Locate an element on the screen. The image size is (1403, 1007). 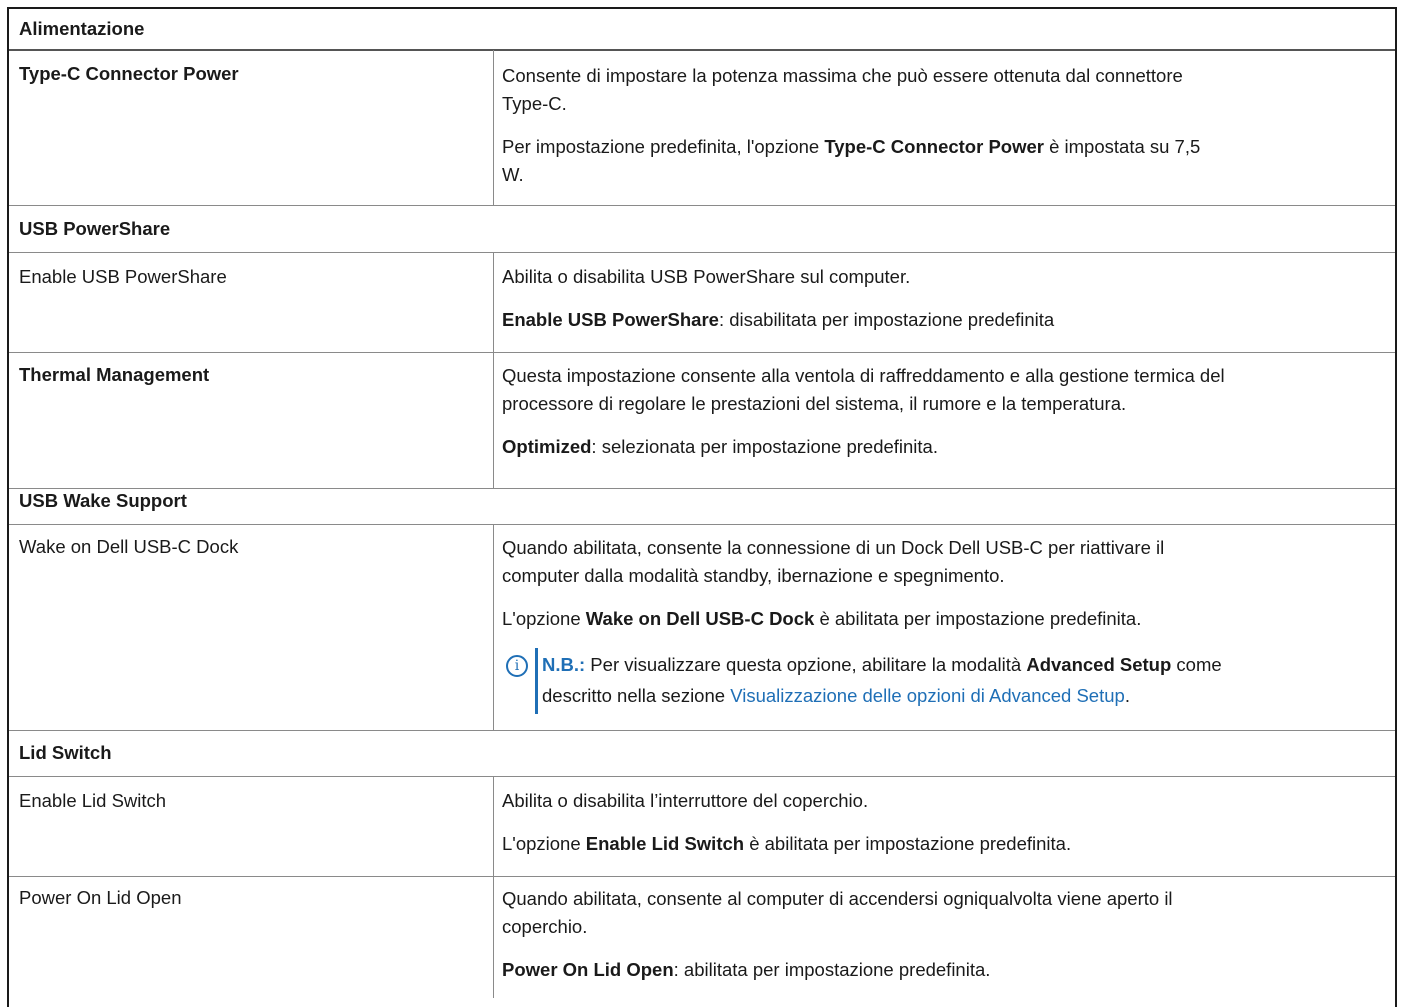
option-name-enable-usb-powershare: Enable USB PowerShare is located at coordinates (123, 276).